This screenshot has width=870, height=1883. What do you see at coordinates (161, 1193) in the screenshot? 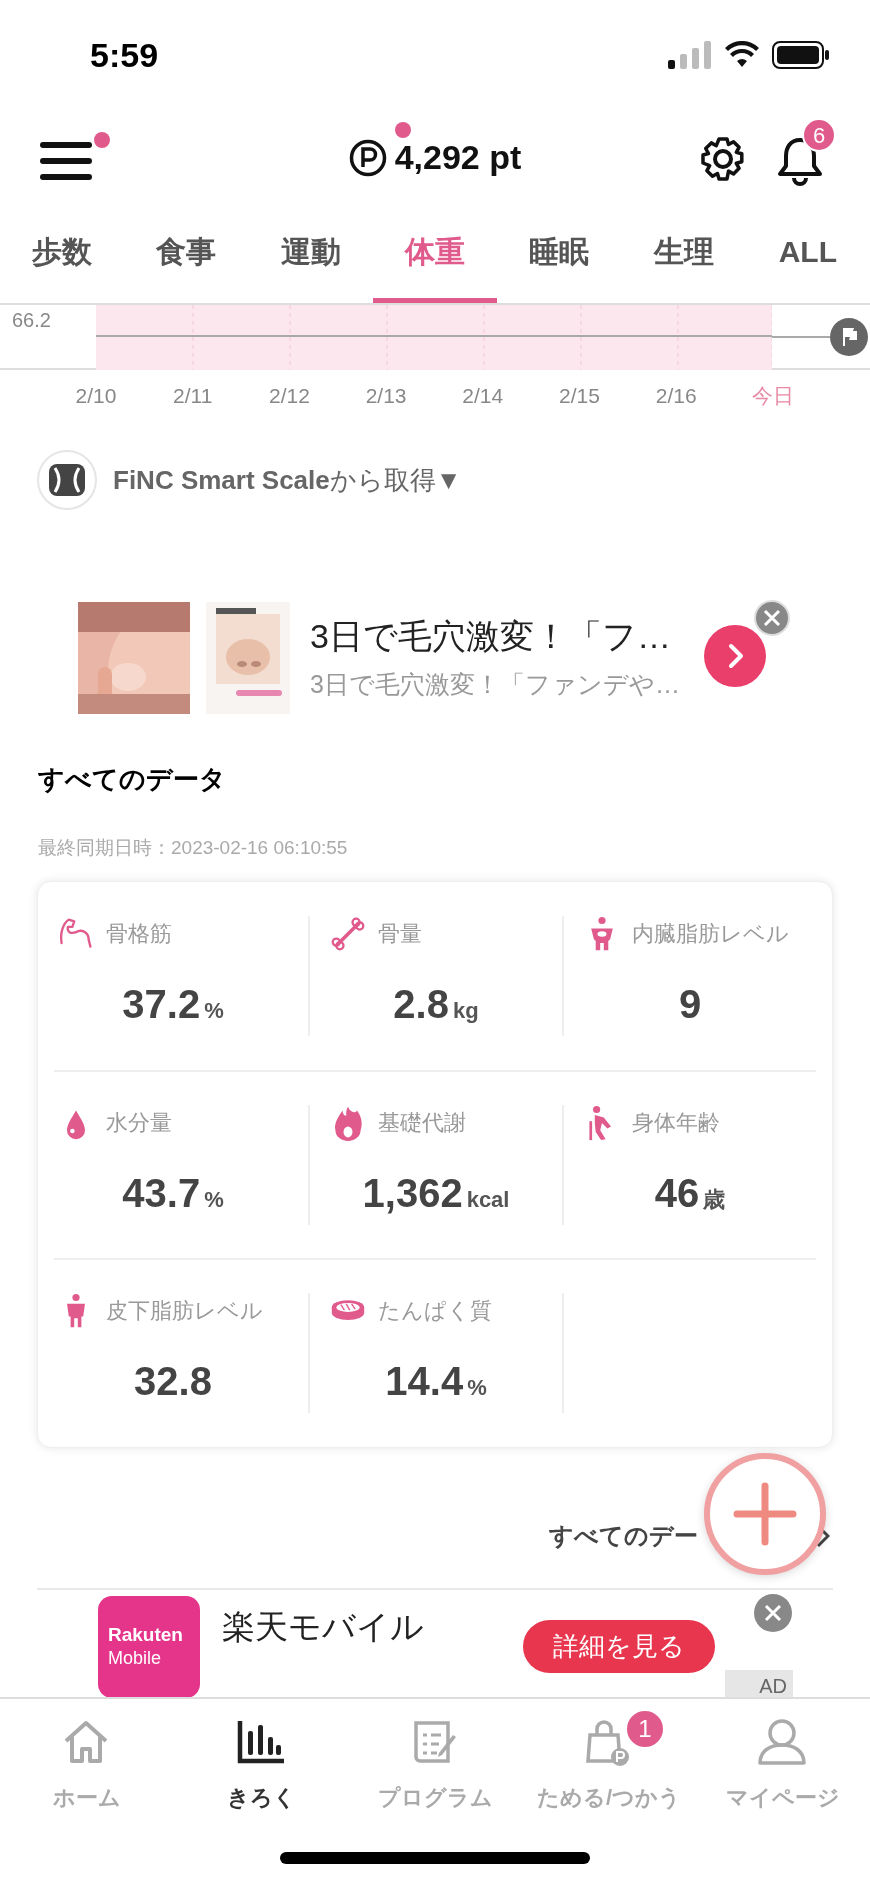
I see `metric-value: 43.7` at bounding box center [161, 1193].